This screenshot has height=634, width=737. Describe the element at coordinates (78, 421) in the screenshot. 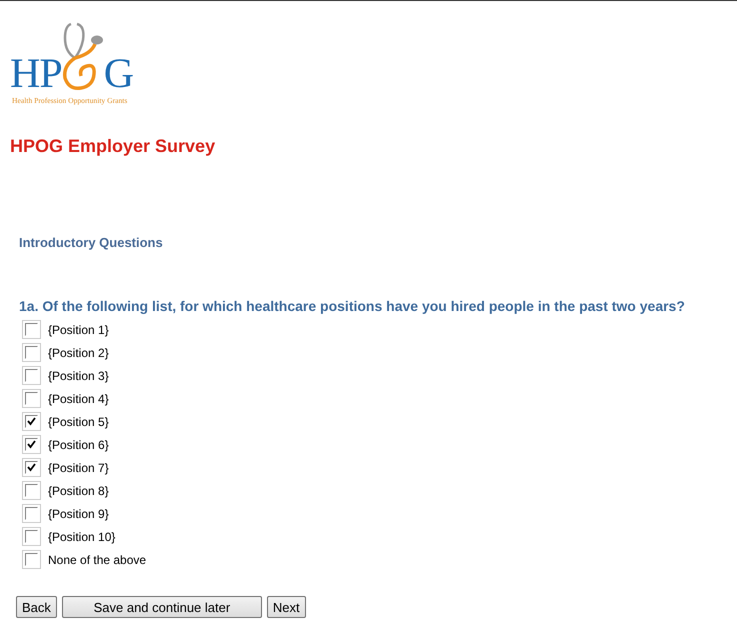

I see `option-label: {Position 5}` at that location.